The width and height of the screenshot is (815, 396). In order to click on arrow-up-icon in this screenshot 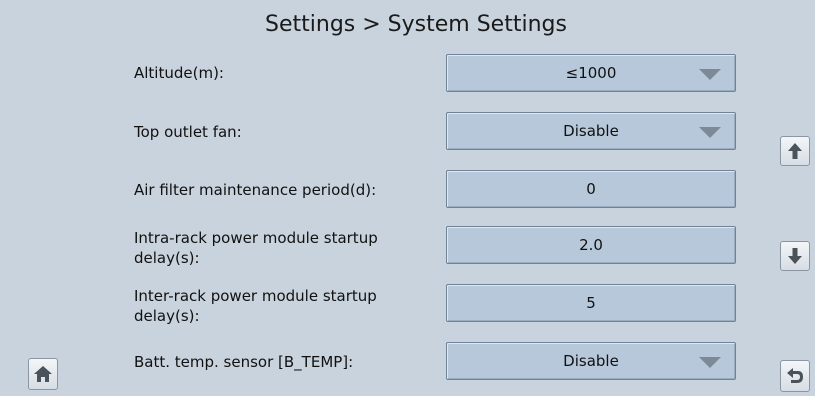, I will do `click(795, 151)`.